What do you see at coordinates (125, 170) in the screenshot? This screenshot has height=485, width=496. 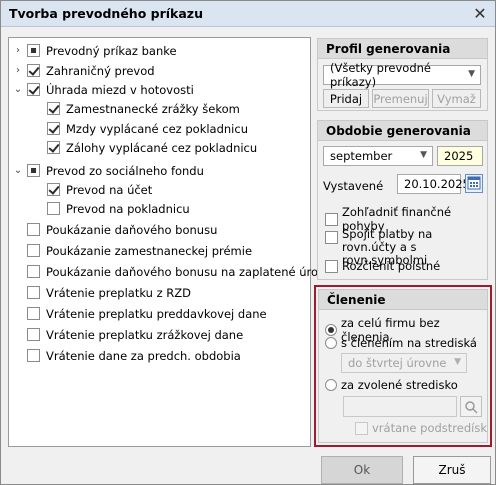 I see `tree-item-label: Prevod zo sociálneho fondu` at bounding box center [125, 170].